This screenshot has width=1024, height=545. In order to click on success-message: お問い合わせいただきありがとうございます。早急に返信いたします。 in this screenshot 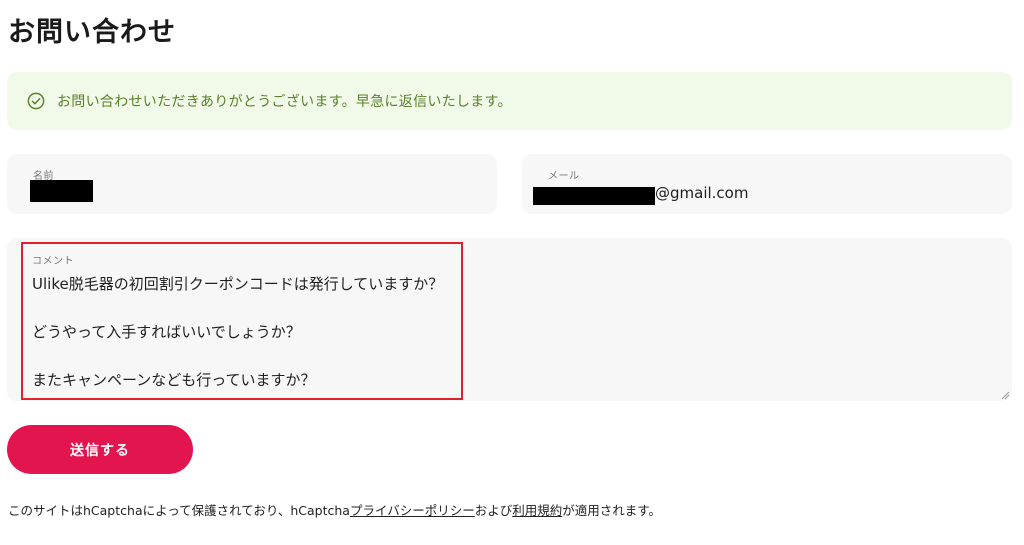, I will do `click(284, 102)`.